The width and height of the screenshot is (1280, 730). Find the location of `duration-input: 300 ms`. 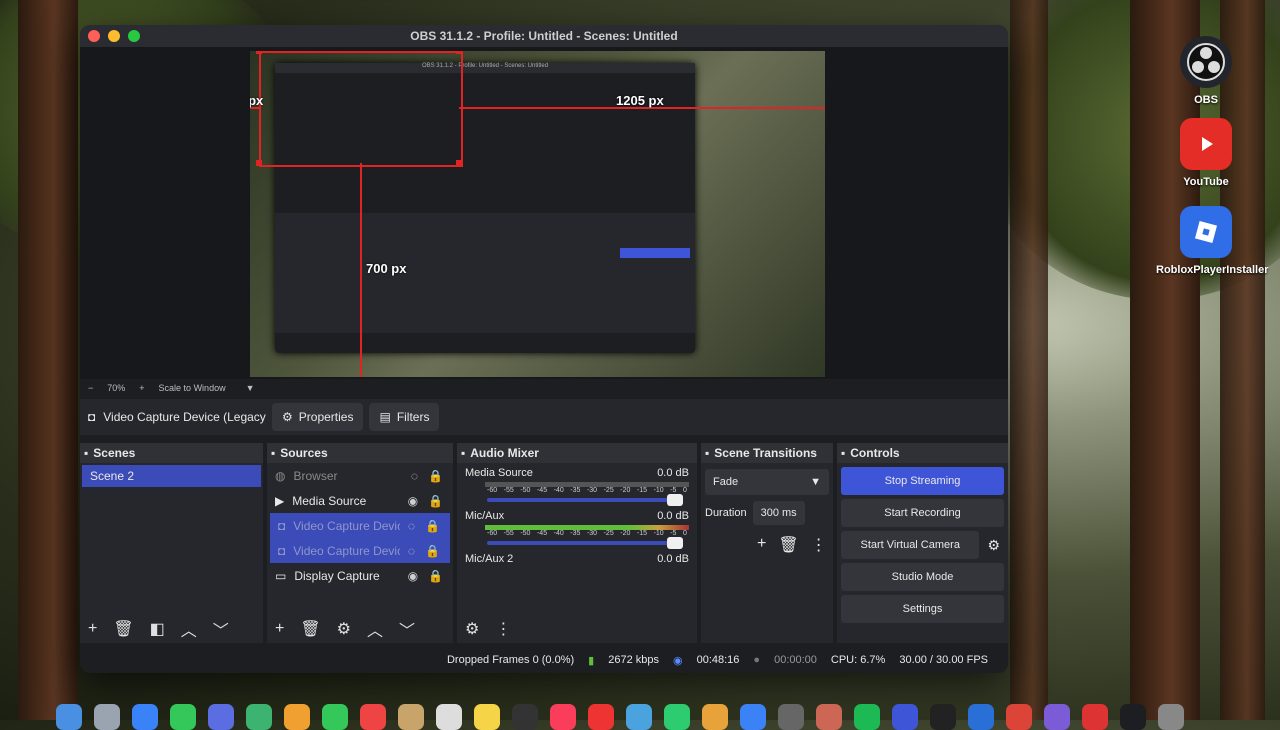

duration-input: 300 ms is located at coordinates (778, 513).